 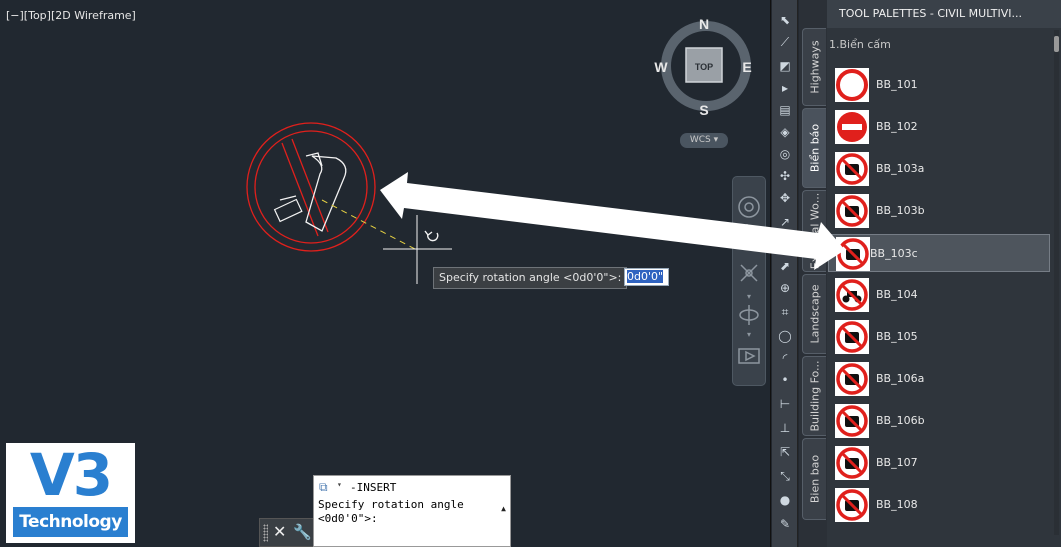 What do you see at coordinates (897, 462) in the screenshot?
I see `palette-item-label: BB_107` at bounding box center [897, 462].